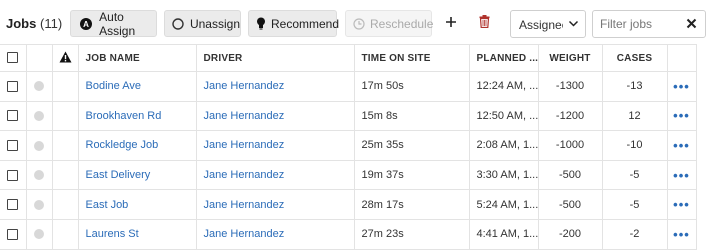 The image size is (714, 250). What do you see at coordinates (402, 23) in the screenshot?
I see `reschedule-label: Reschedule` at bounding box center [402, 23].